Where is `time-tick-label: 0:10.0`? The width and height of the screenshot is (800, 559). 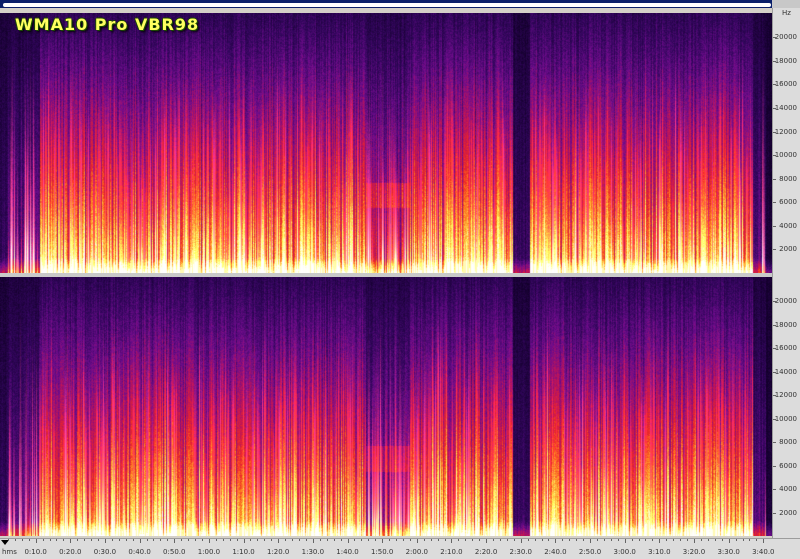 time-tick-label: 0:10.0 is located at coordinates (35, 552).